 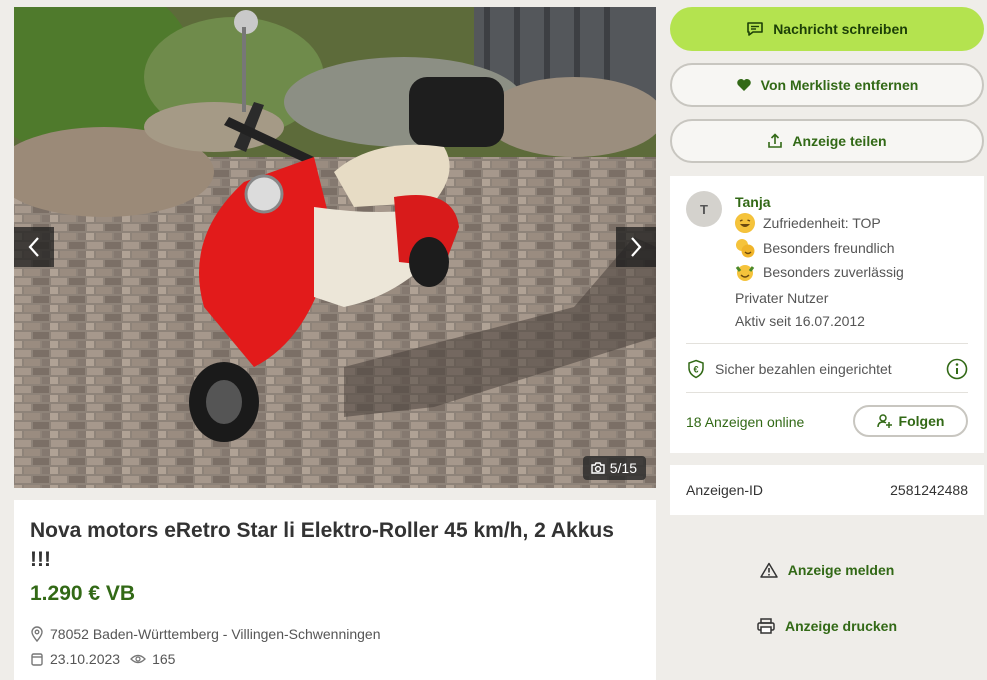 What do you see at coordinates (839, 85) in the screenshot?
I see `remove-watchlist-label: Von Merkliste entfernen` at bounding box center [839, 85].